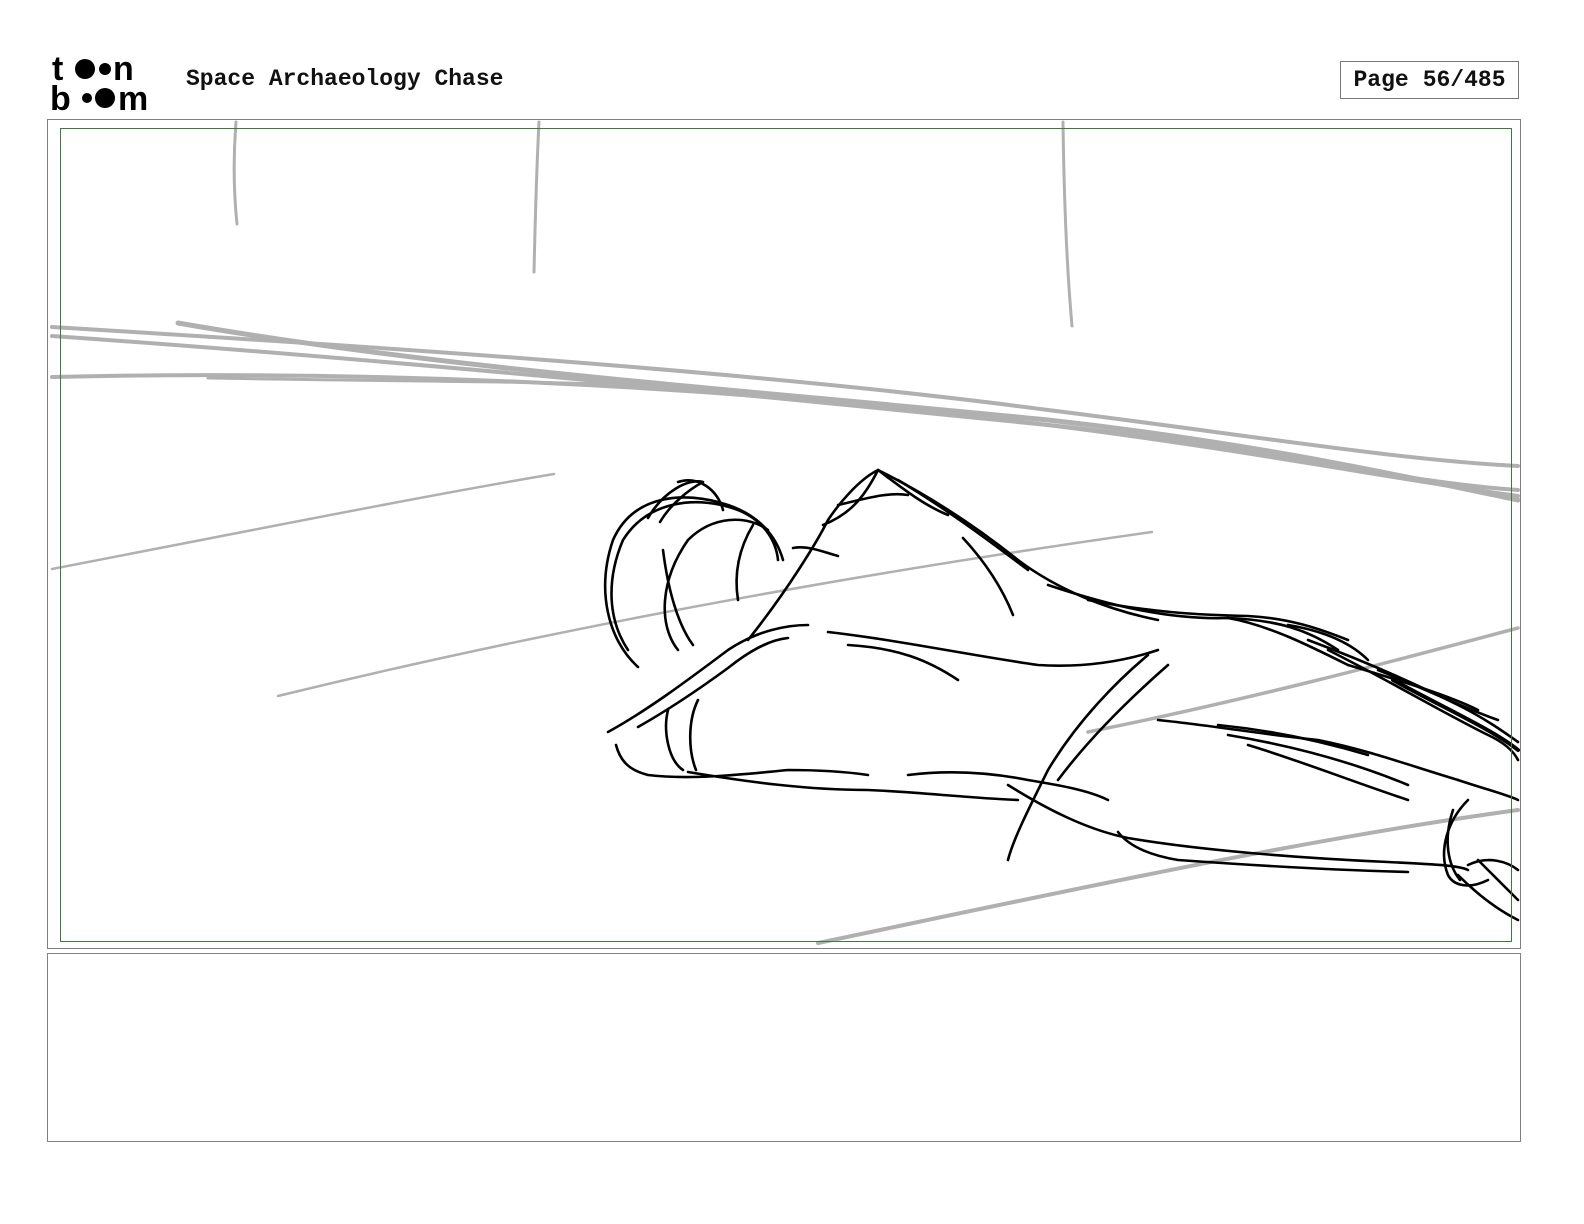 The image size is (1584, 1224). Describe the element at coordinates (60, 96) in the screenshot. I see `svg-text: b` at that location.